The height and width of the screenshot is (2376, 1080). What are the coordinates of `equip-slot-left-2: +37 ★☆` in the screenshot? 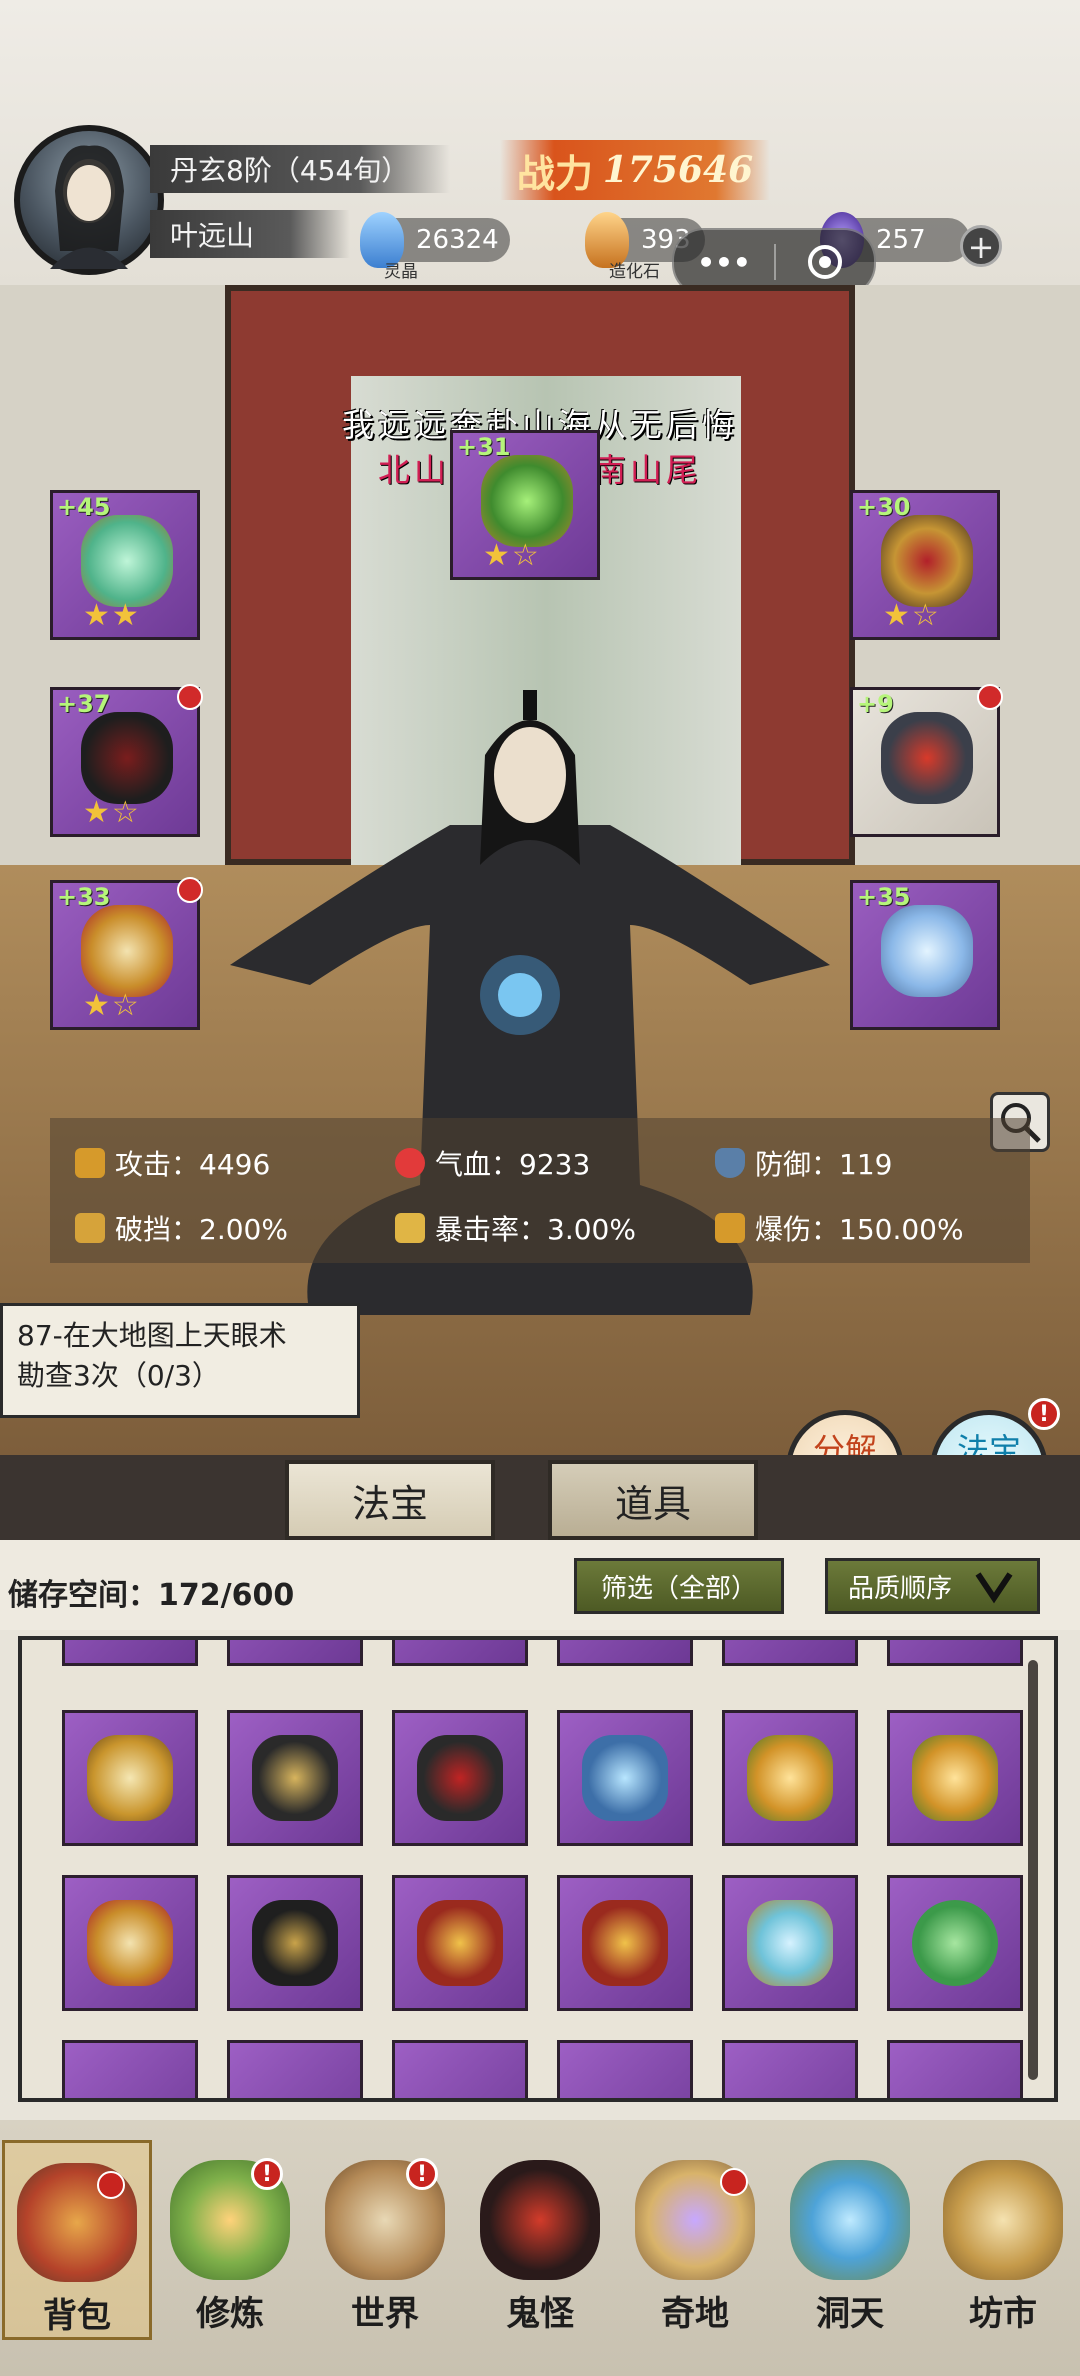 It's located at (126, 760).